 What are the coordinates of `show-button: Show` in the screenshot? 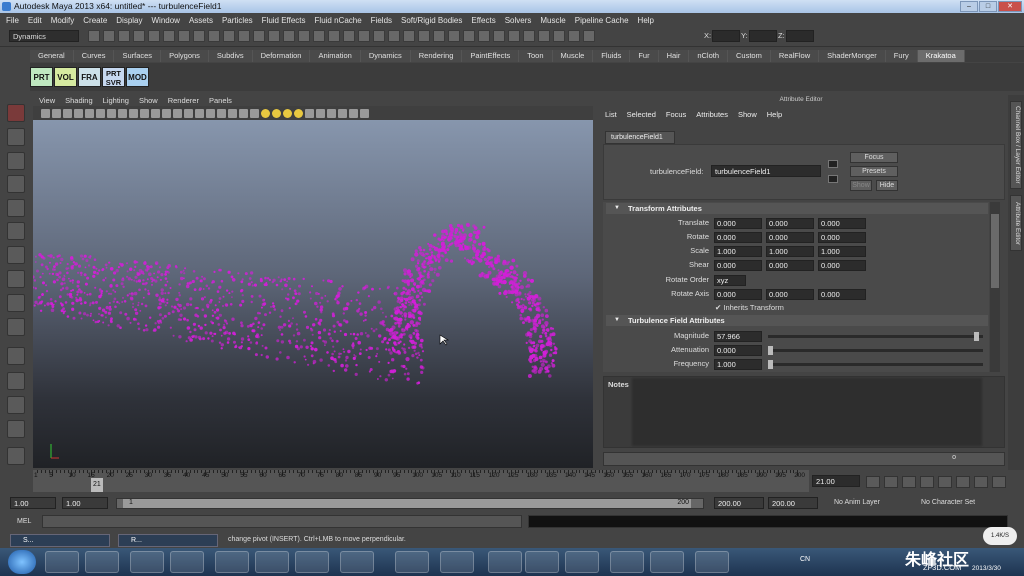 It's located at (861, 185).